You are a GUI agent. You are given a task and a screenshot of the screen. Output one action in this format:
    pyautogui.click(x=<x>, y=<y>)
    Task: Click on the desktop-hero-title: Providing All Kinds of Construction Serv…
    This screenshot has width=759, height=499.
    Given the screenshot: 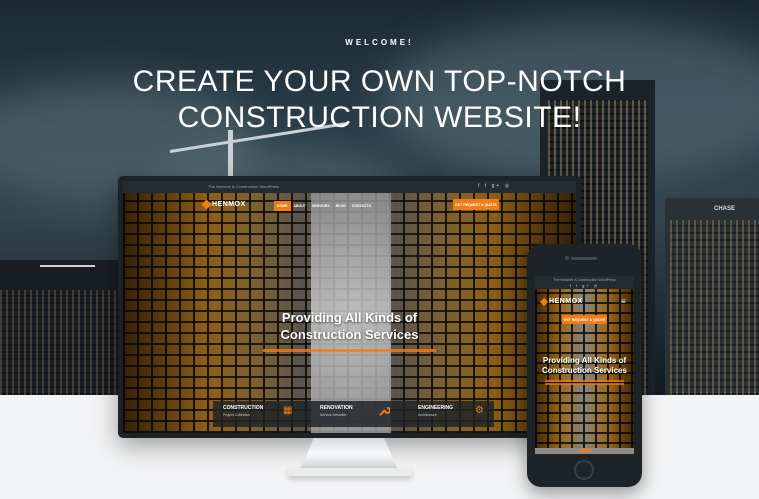 What is the action you would take?
    pyautogui.click(x=349, y=326)
    